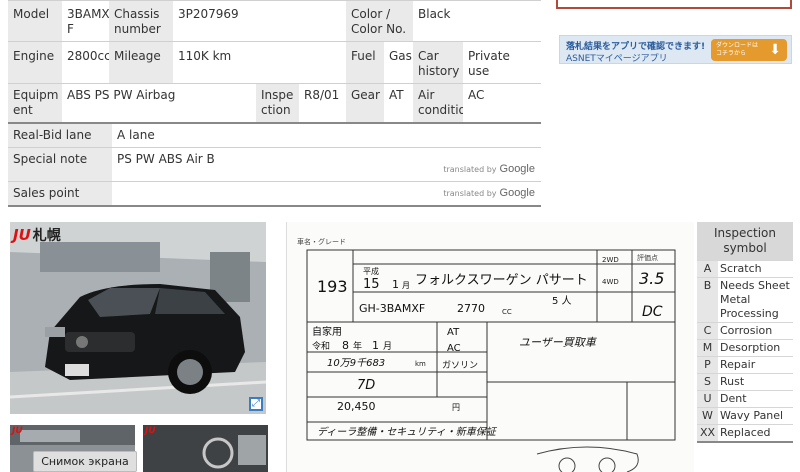 Image resolution: width=800 pixels, height=472 pixels. What do you see at coordinates (395, 284) in the screenshot?
I see `sheet-month: 1` at bounding box center [395, 284].